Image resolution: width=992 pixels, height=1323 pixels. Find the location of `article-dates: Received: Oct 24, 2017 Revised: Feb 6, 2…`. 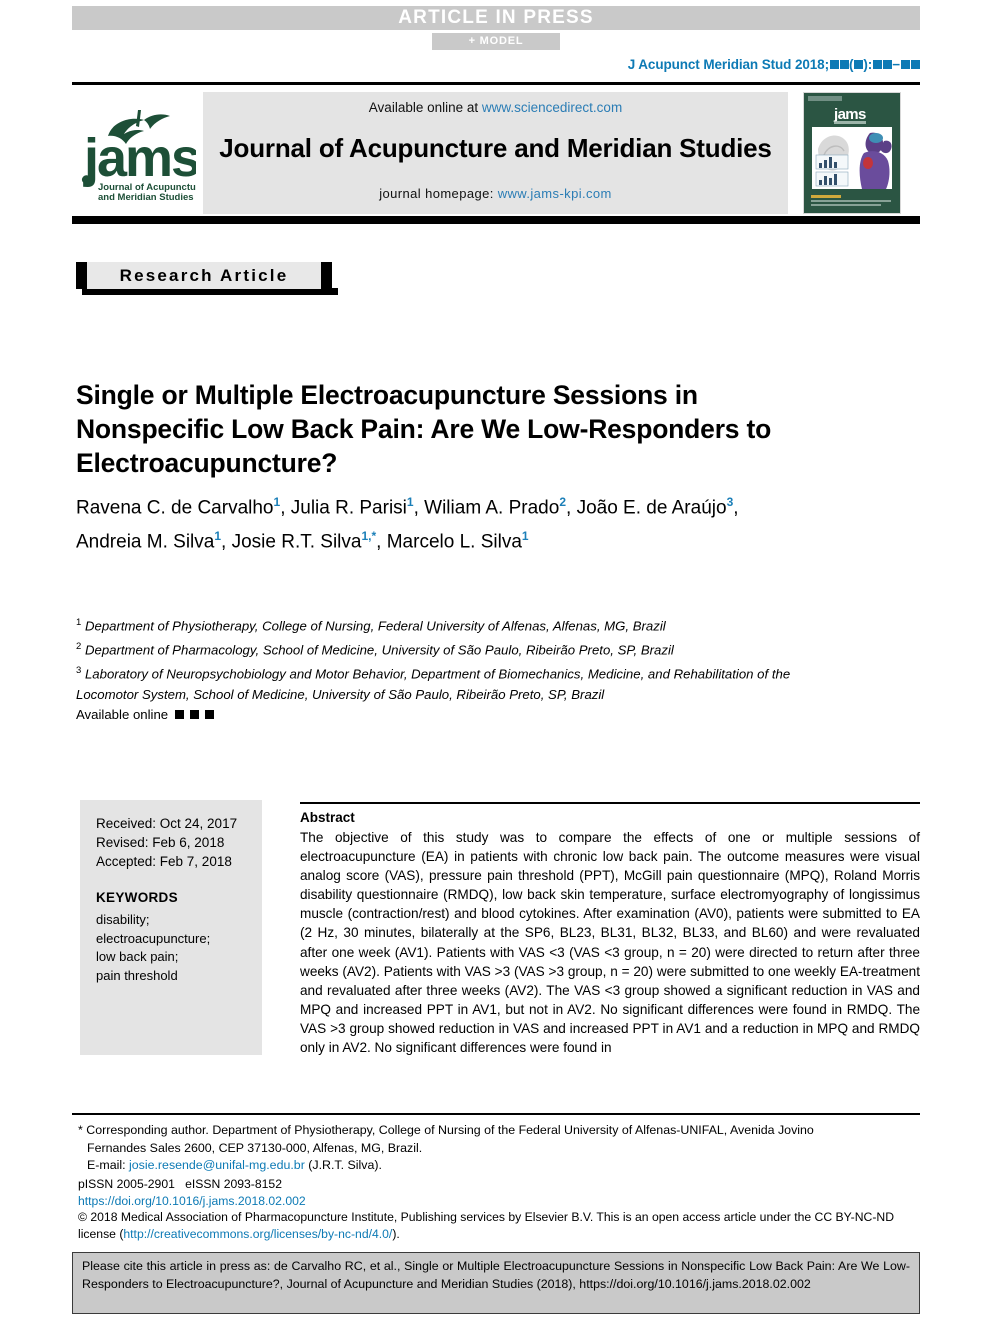

article-dates: Received: Oct 24, 2017 Revised: Feb 6, 2… is located at coordinates (166, 842).